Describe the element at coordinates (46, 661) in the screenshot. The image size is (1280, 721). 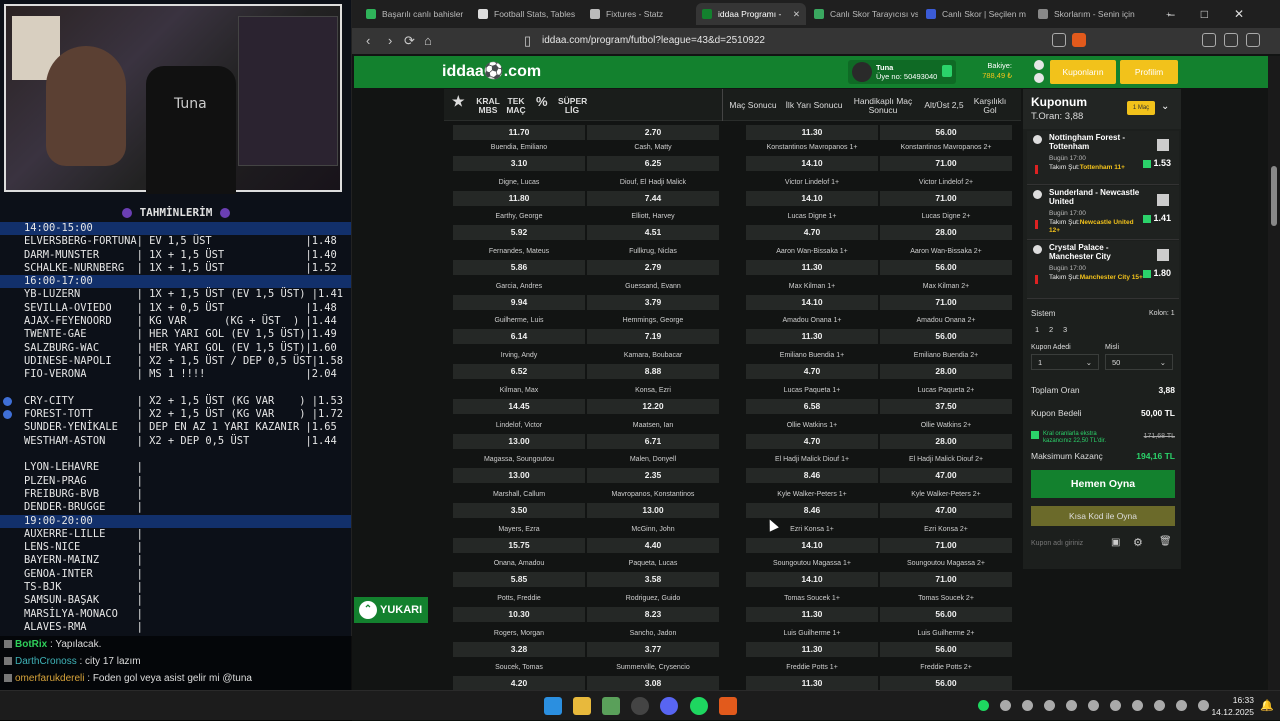
I see `chat-username: DarthCronoss` at that location.